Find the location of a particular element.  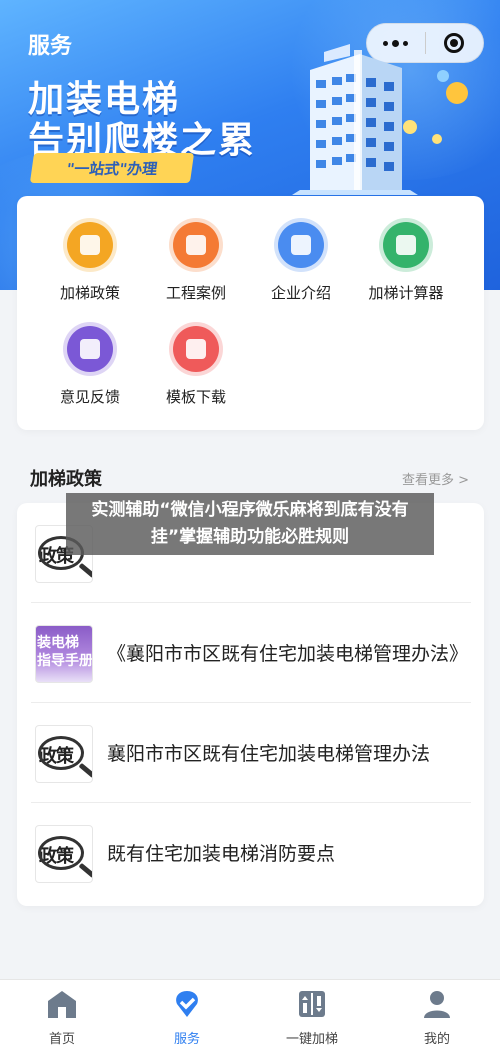

calculator-icon is located at coordinates (406, 245).